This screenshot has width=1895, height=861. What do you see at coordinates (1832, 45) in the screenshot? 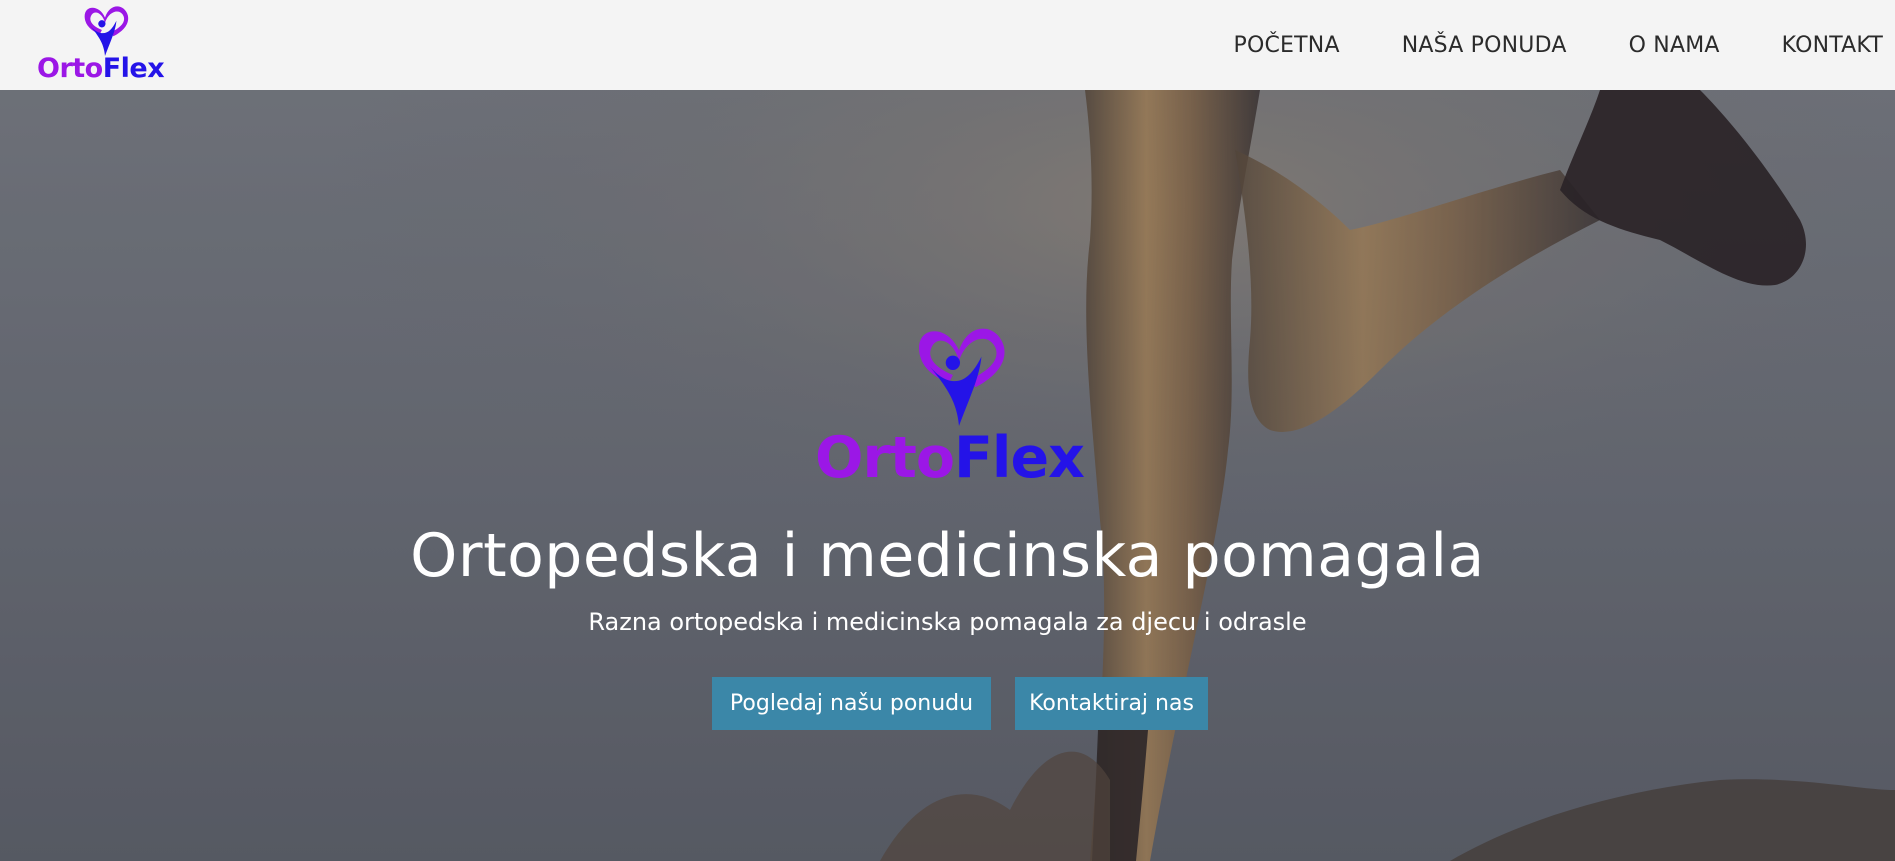
I see `nav-item-kontakt: KONTAKT` at bounding box center [1832, 45].